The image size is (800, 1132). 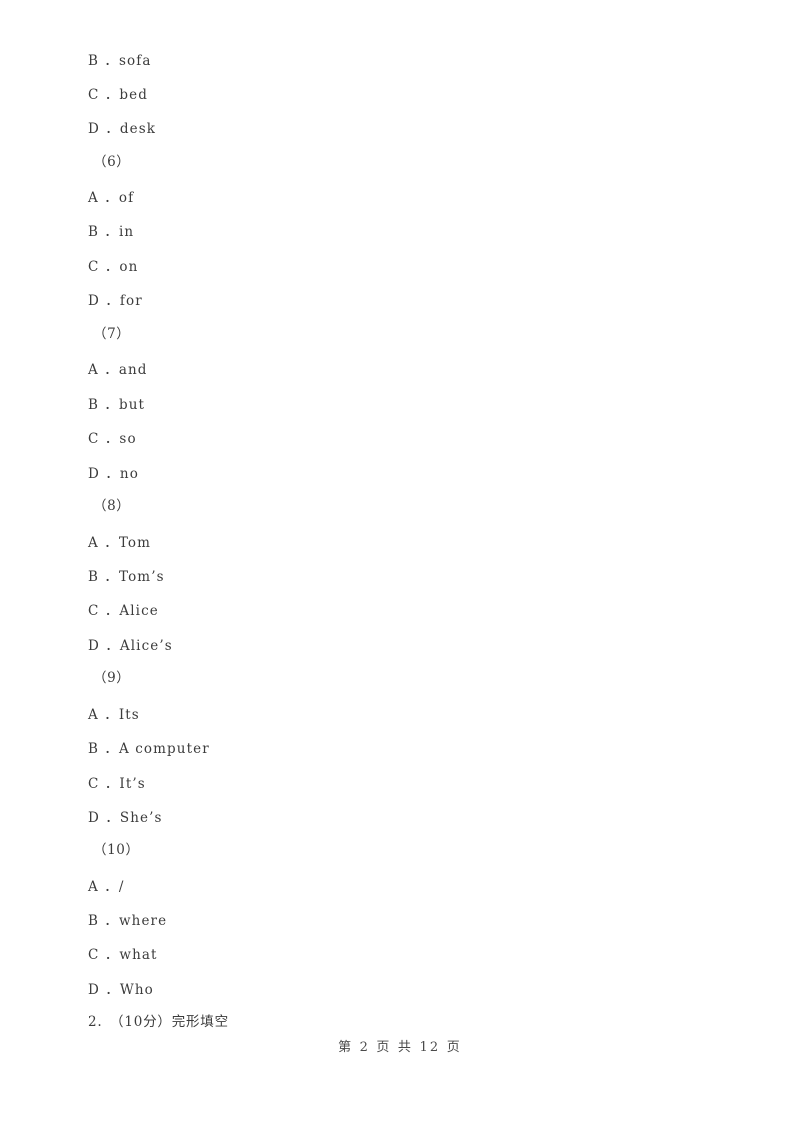 I want to click on blank-number-label: （8）, so click(x=112, y=506).